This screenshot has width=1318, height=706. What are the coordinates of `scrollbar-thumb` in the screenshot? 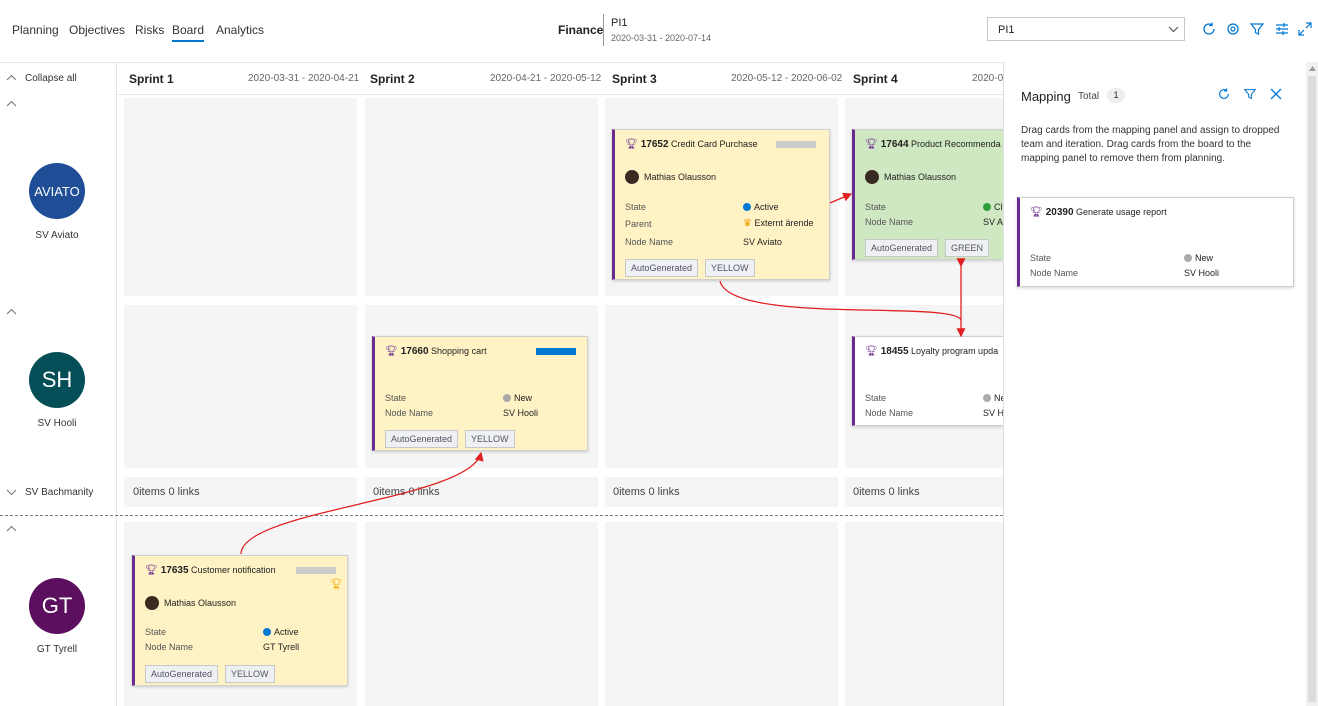 It's located at (1312, 389).